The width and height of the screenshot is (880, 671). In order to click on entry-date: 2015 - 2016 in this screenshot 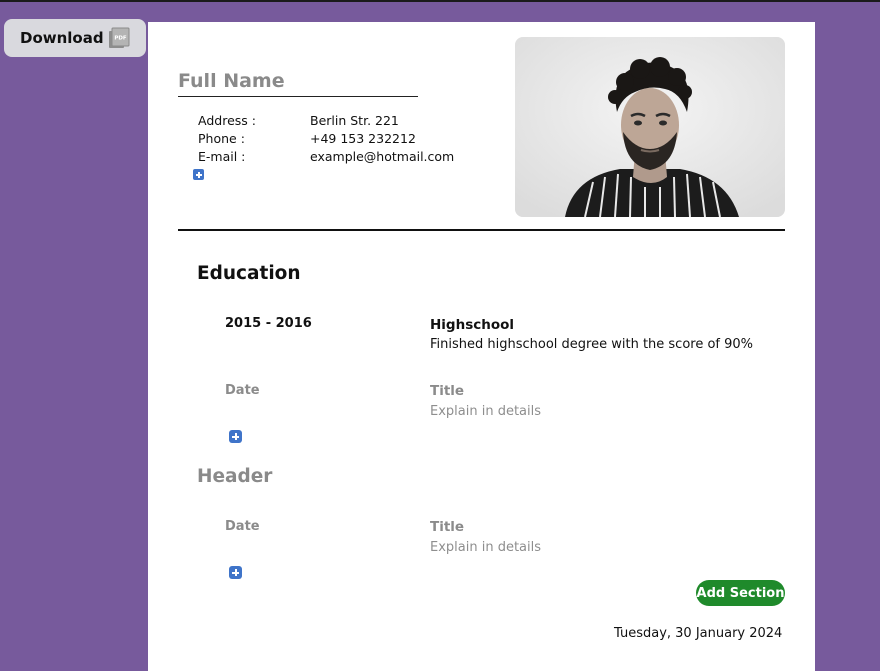, I will do `click(268, 323)`.